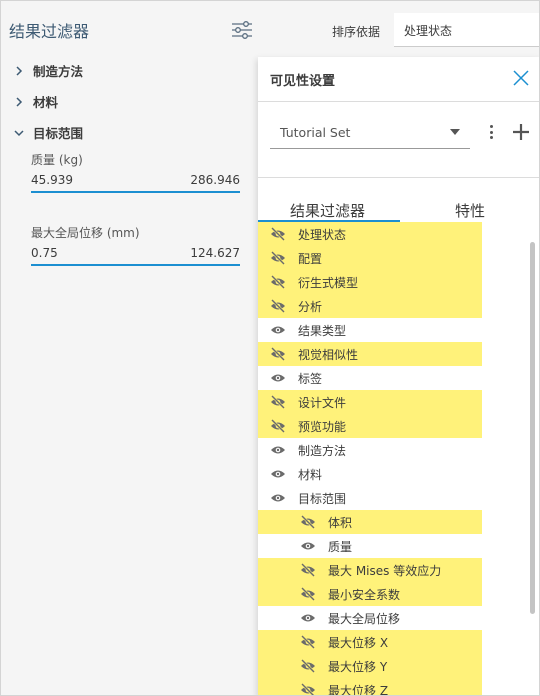 This screenshot has width=540, height=696. What do you see at coordinates (385, 570) in the screenshot?
I see `visibility-item-label: 最大 Mises 等效应力` at bounding box center [385, 570].